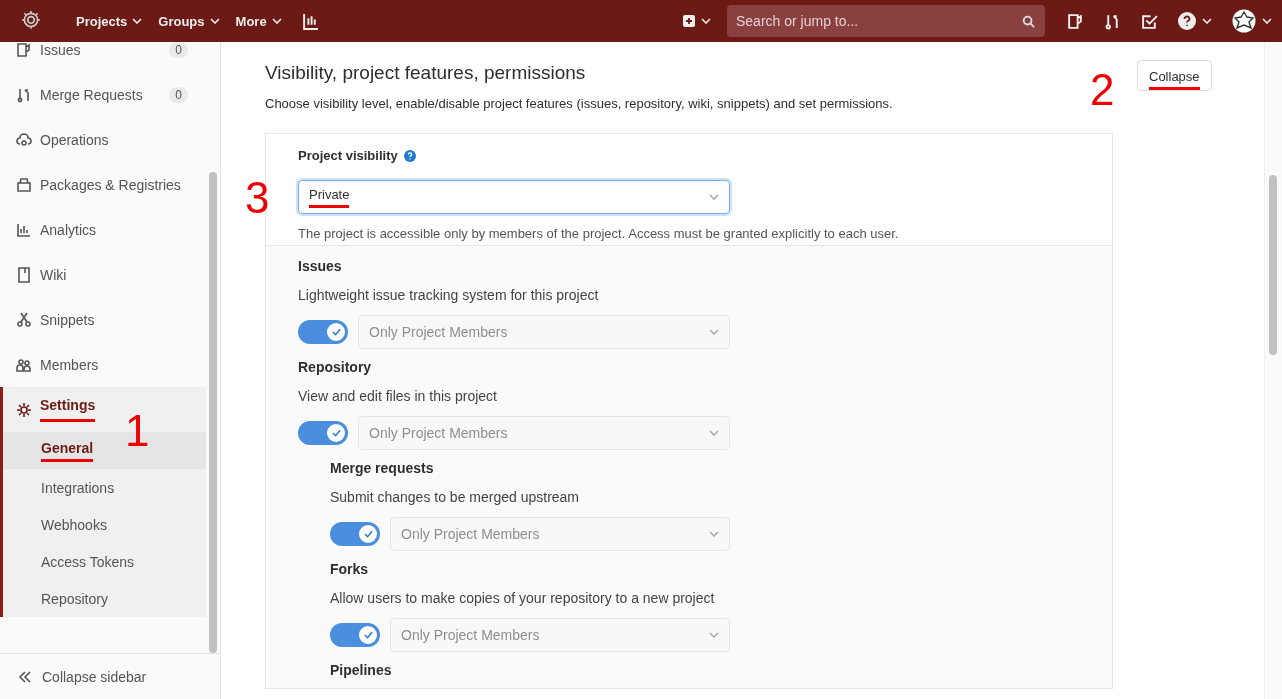  I want to click on sidebar-subitem-label: General, so click(67, 450).